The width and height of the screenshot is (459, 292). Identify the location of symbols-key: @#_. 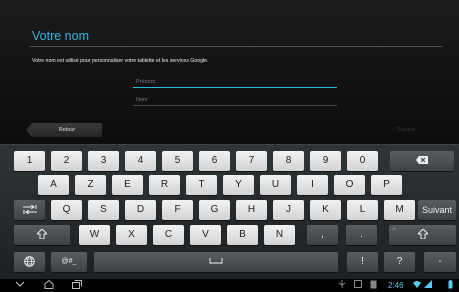
(69, 262).